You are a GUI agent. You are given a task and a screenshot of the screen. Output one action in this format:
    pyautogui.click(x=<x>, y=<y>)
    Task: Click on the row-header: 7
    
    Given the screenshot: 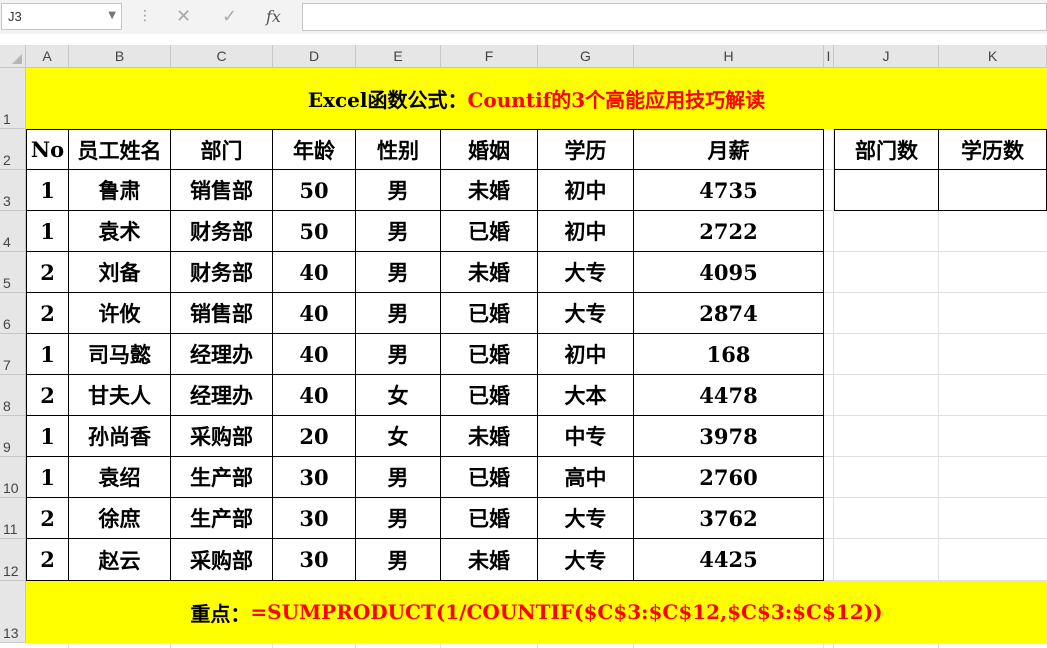 What is the action you would take?
    pyautogui.click(x=13, y=354)
    